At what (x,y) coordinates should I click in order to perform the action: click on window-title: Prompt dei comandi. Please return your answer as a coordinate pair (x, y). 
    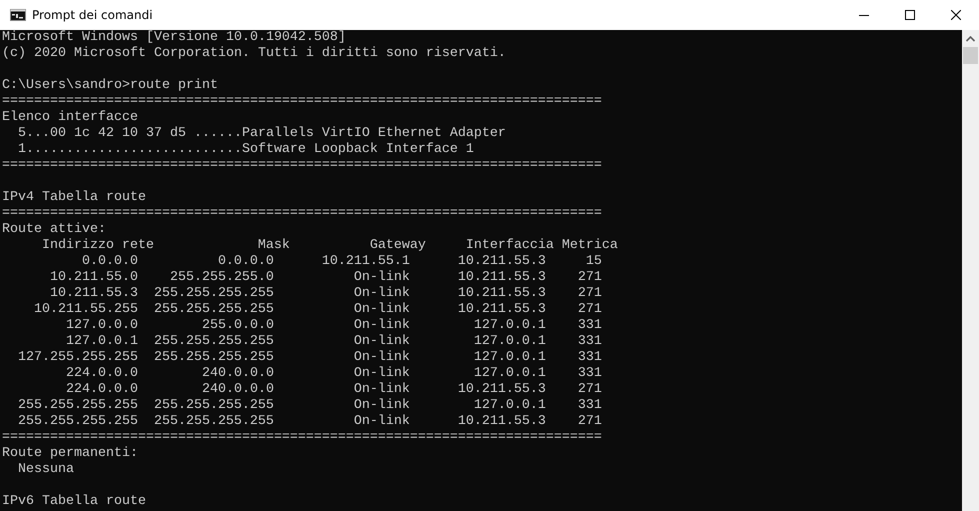
    Looking at the image, I should click on (92, 15).